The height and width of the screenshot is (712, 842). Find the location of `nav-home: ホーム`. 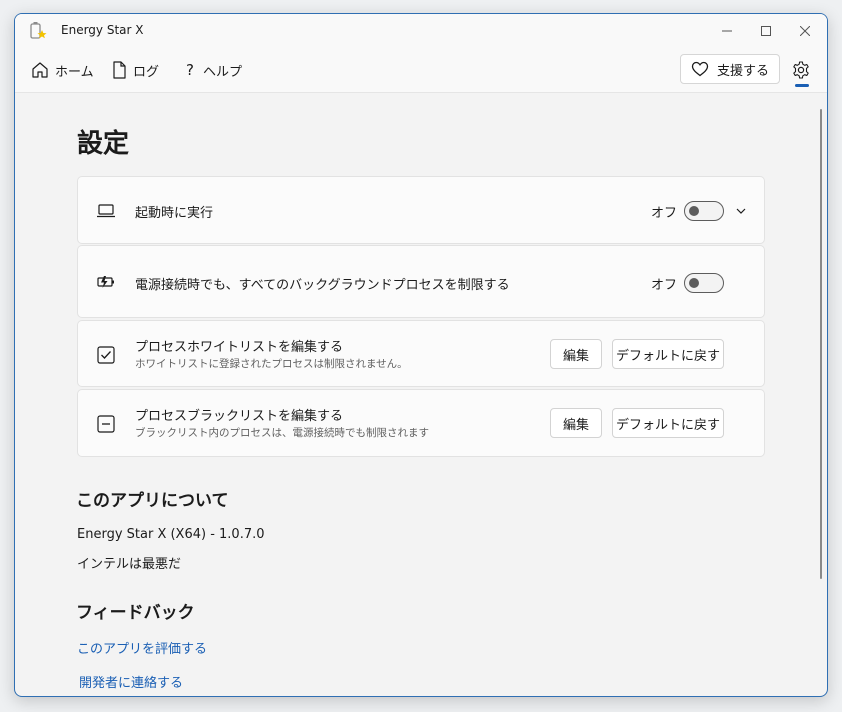

nav-home: ホーム is located at coordinates (62, 70).